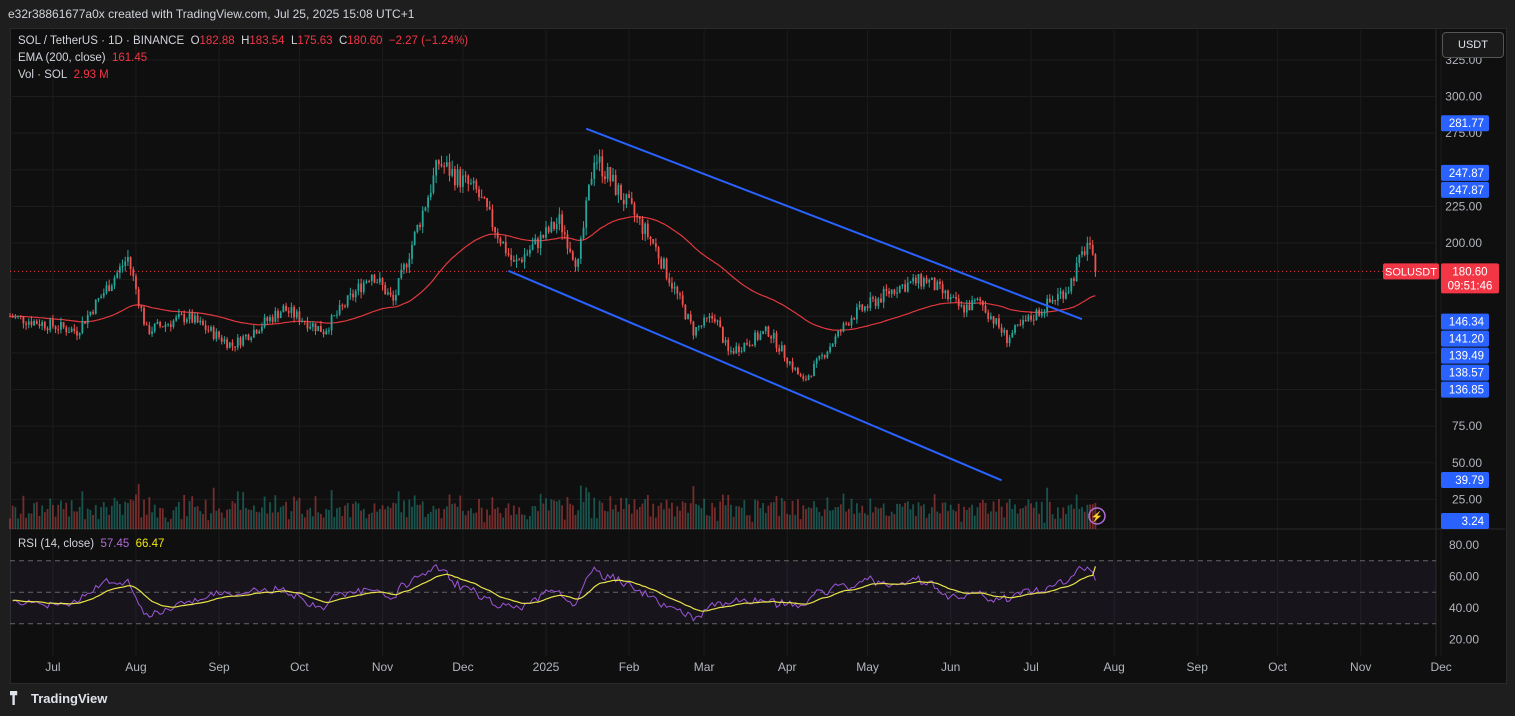 The width and height of the screenshot is (1515, 716). Describe the element at coordinates (1466, 340) in the screenshot. I see `price-tag-label: 141.20` at that location.